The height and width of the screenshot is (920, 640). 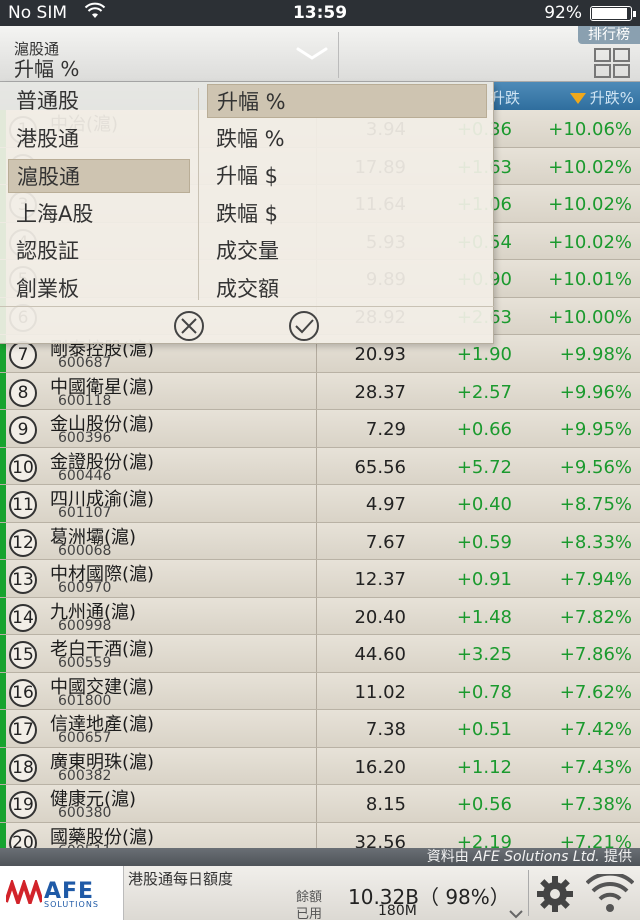 I want to click on stock-change-pct: +7.82%, so click(x=595, y=617).